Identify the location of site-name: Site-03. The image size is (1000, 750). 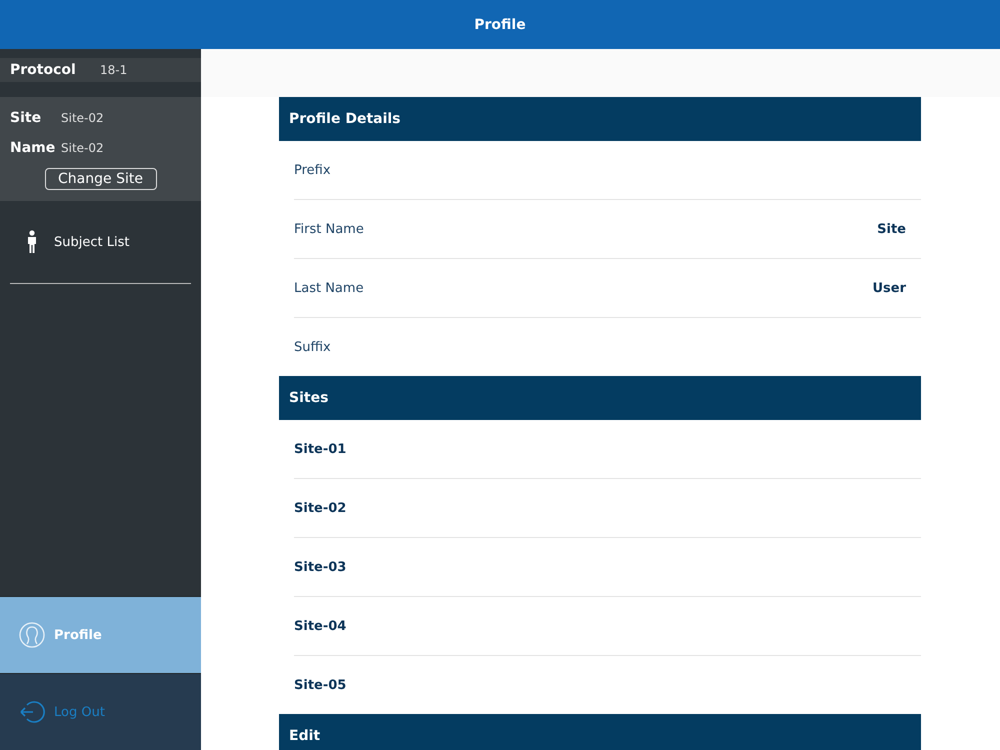
(320, 567).